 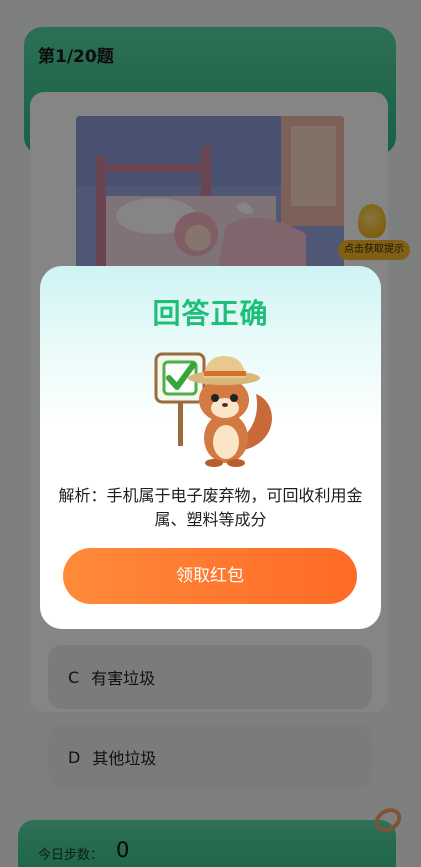 What do you see at coordinates (213, 409) in the screenshot?
I see `squirrel-mascot-icon` at bounding box center [213, 409].